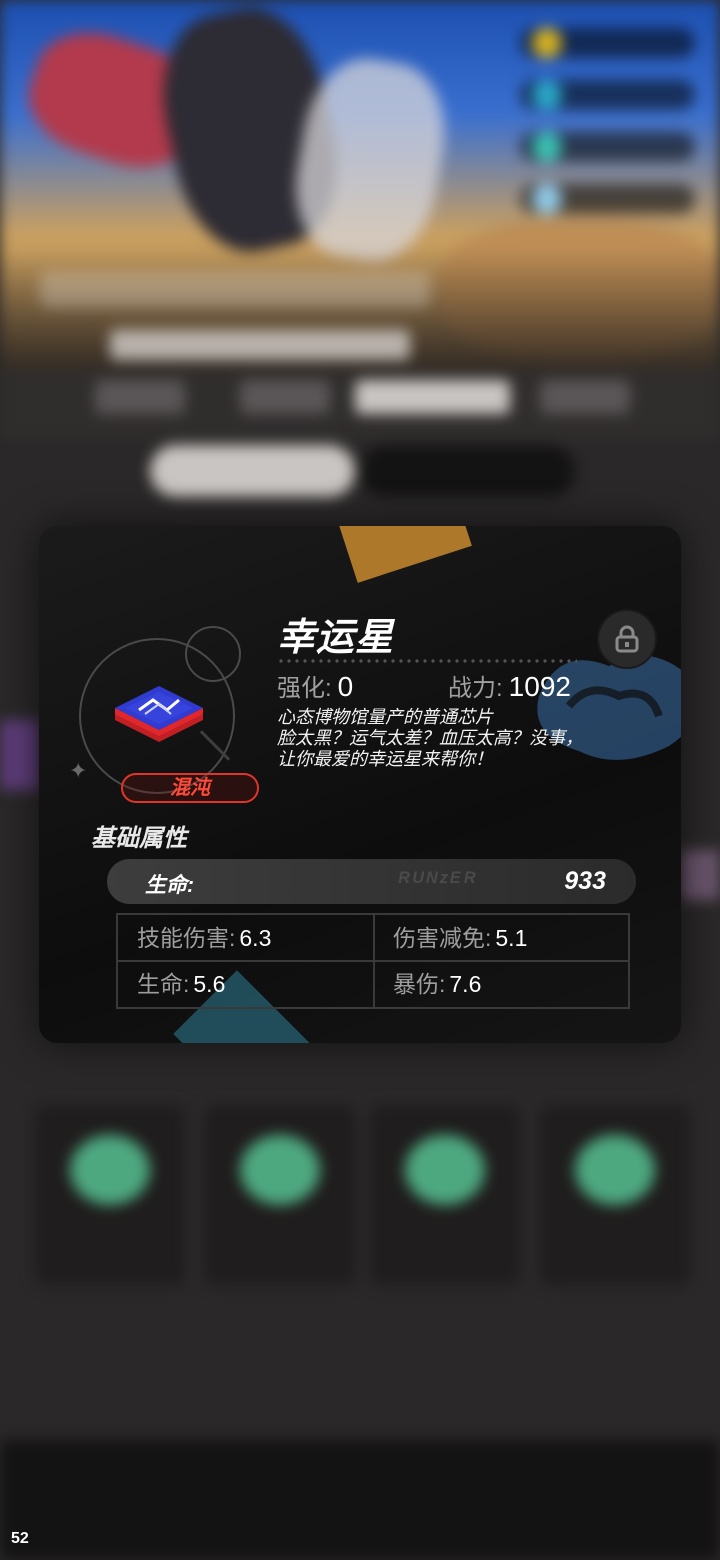 The image size is (720, 1560). What do you see at coordinates (190, 788) in the screenshot?
I see `rarity-badge: 混沌` at bounding box center [190, 788].